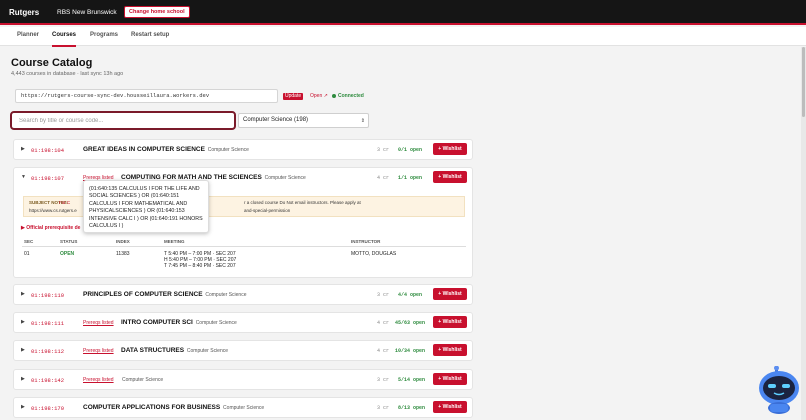  What do you see at coordinates (138, 203) in the screenshot?
I see `tooltip-line: CALCULUS I FOR MATHEMATICAL AND` at bounding box center [138, 203].